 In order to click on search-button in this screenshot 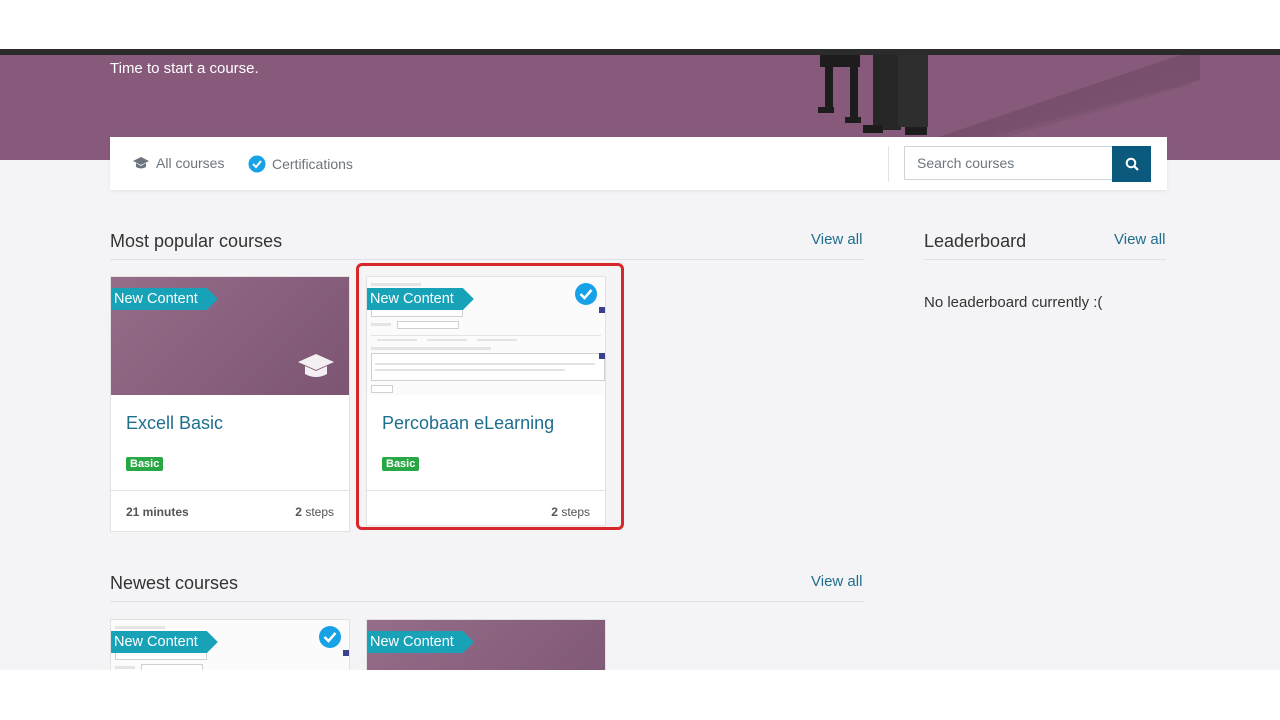, I will do `click(1131, 164)`.